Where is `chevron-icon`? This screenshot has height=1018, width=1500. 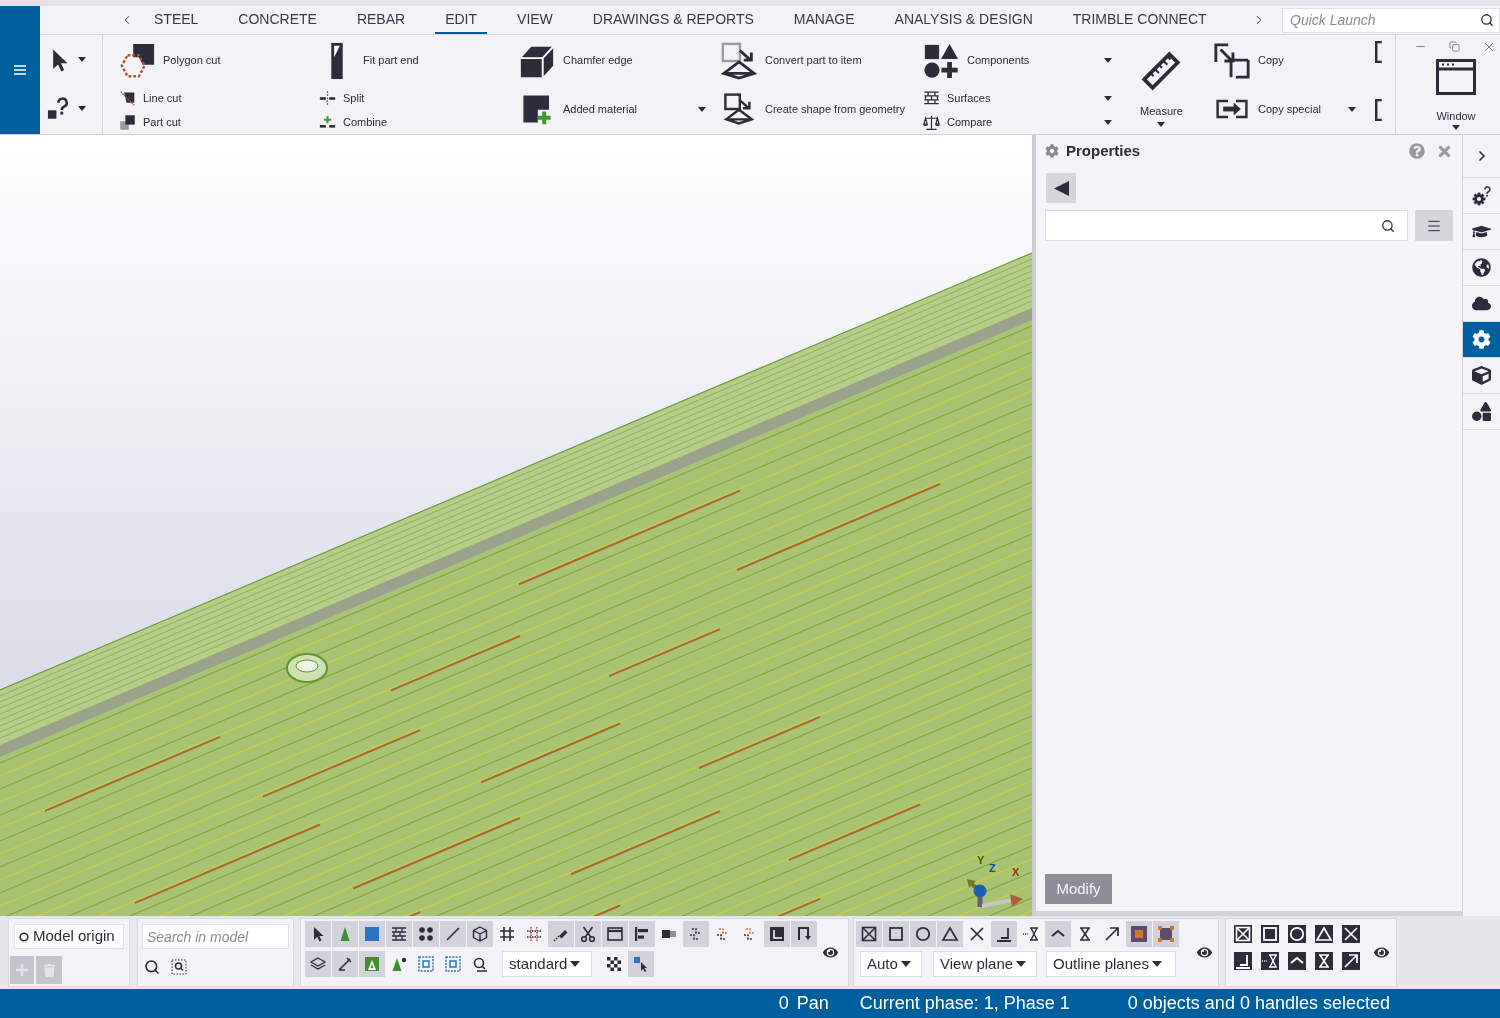 chevron-icon is located at coordinates (1297, 961).